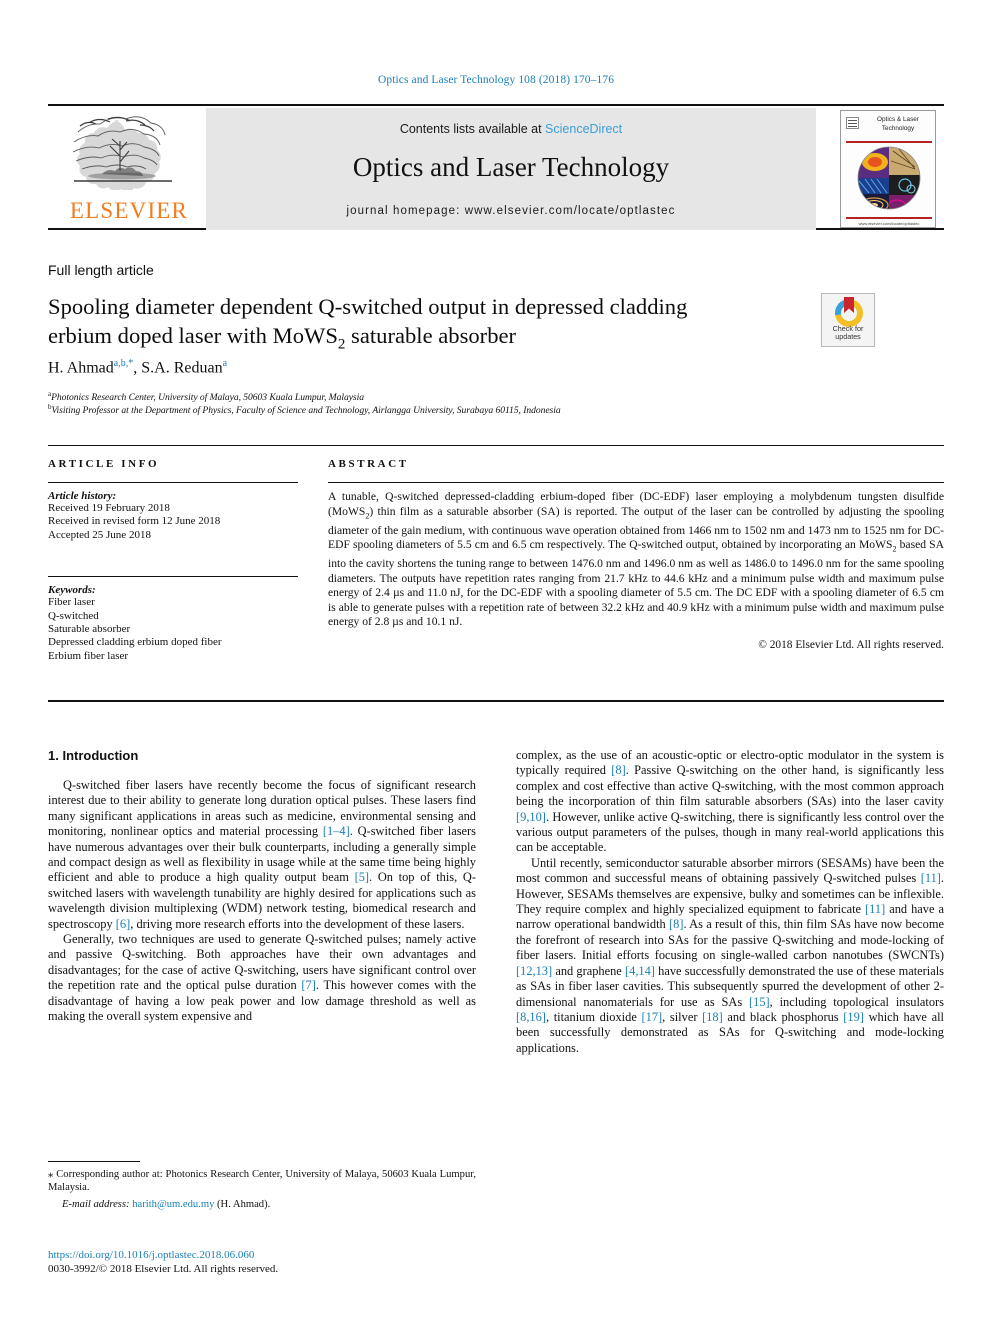  What do you see at coordinates (712, 1017) in the screenshot?
I see `citation-ref: [18]` at bounding box center [712, 1017].